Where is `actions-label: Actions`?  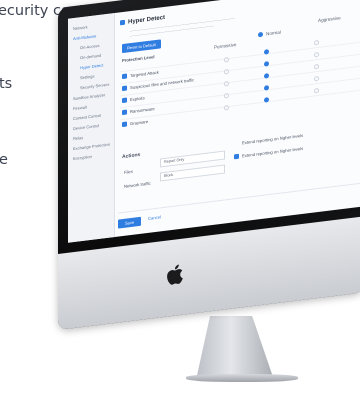 actions-label: Actions is located at coordinates (131, 156).